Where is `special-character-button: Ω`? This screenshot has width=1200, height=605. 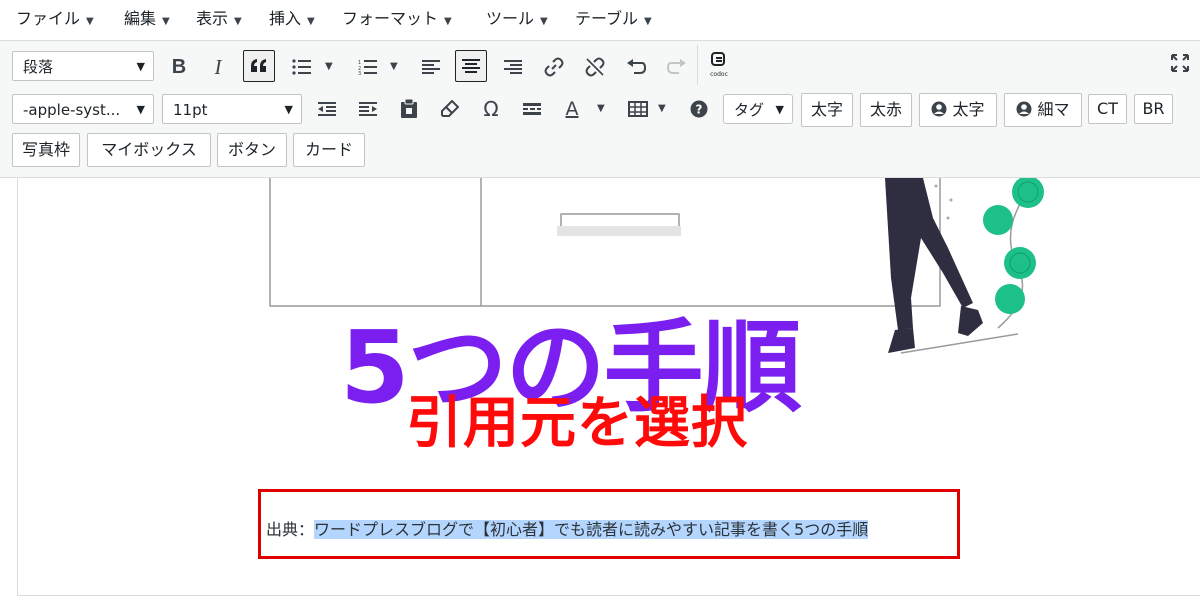
special-character-button: Ω is located at coordinates (491, 109).